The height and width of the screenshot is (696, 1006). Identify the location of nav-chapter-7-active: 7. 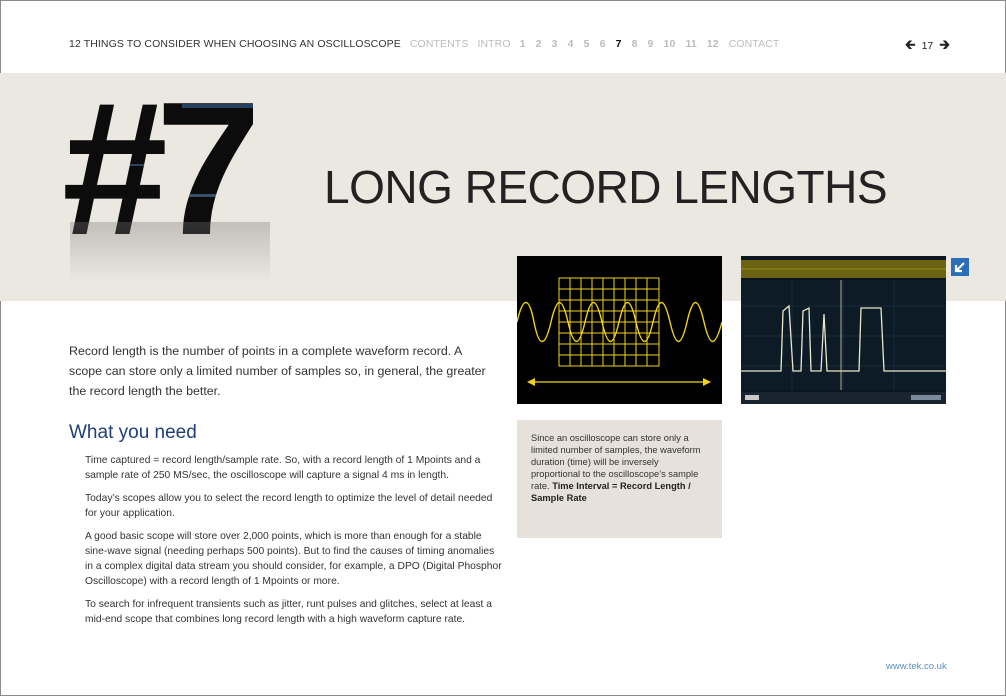
(619, 44).